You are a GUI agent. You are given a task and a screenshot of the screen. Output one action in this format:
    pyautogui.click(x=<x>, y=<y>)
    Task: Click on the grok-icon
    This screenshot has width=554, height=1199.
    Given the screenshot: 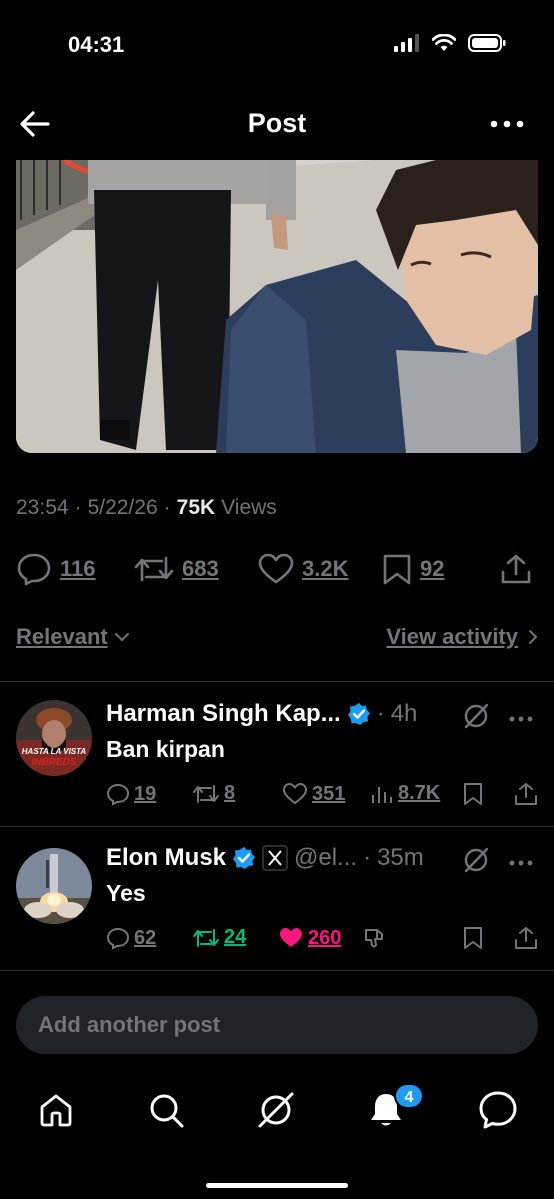 What is the action you would take?
    pyautogui.click(x=476, y=860)
    